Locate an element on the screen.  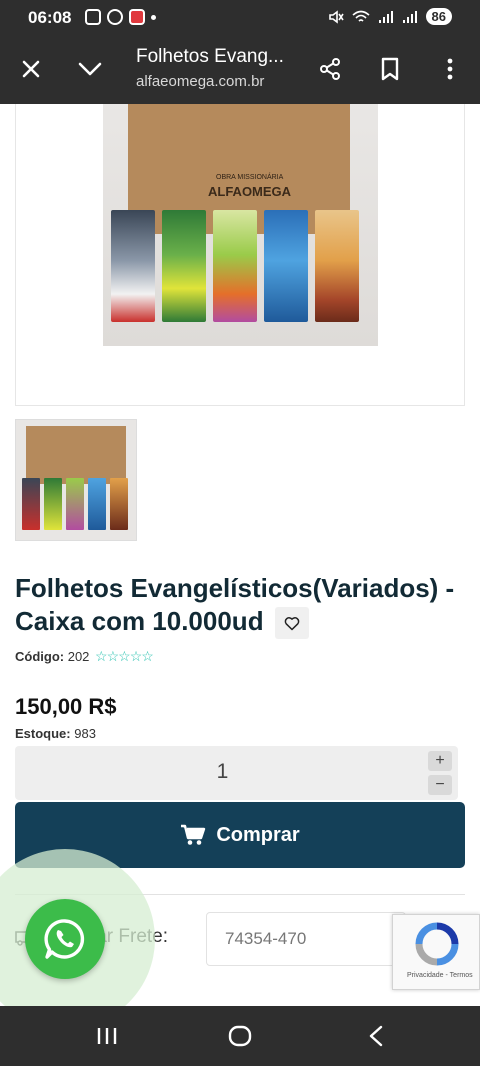
recaptcha-logo-icon is located at coordinates (437, 944).